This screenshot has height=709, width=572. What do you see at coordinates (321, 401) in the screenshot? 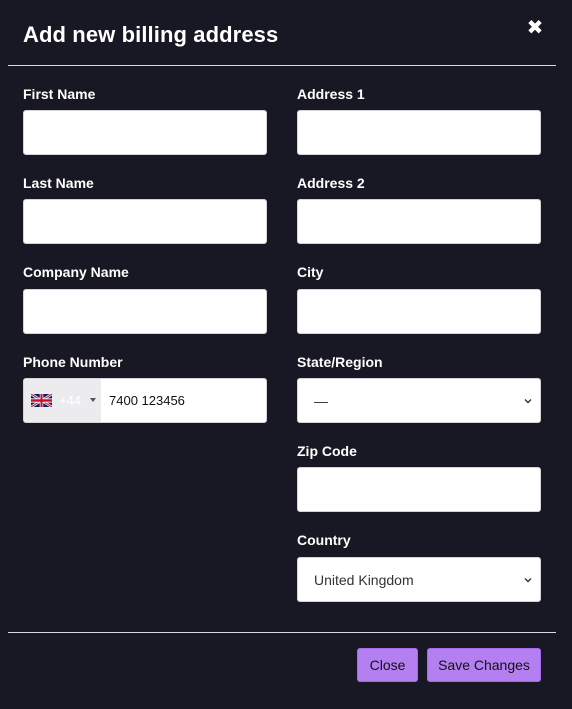
I see `state-region-selected: —` at bounding box center [321, 401].